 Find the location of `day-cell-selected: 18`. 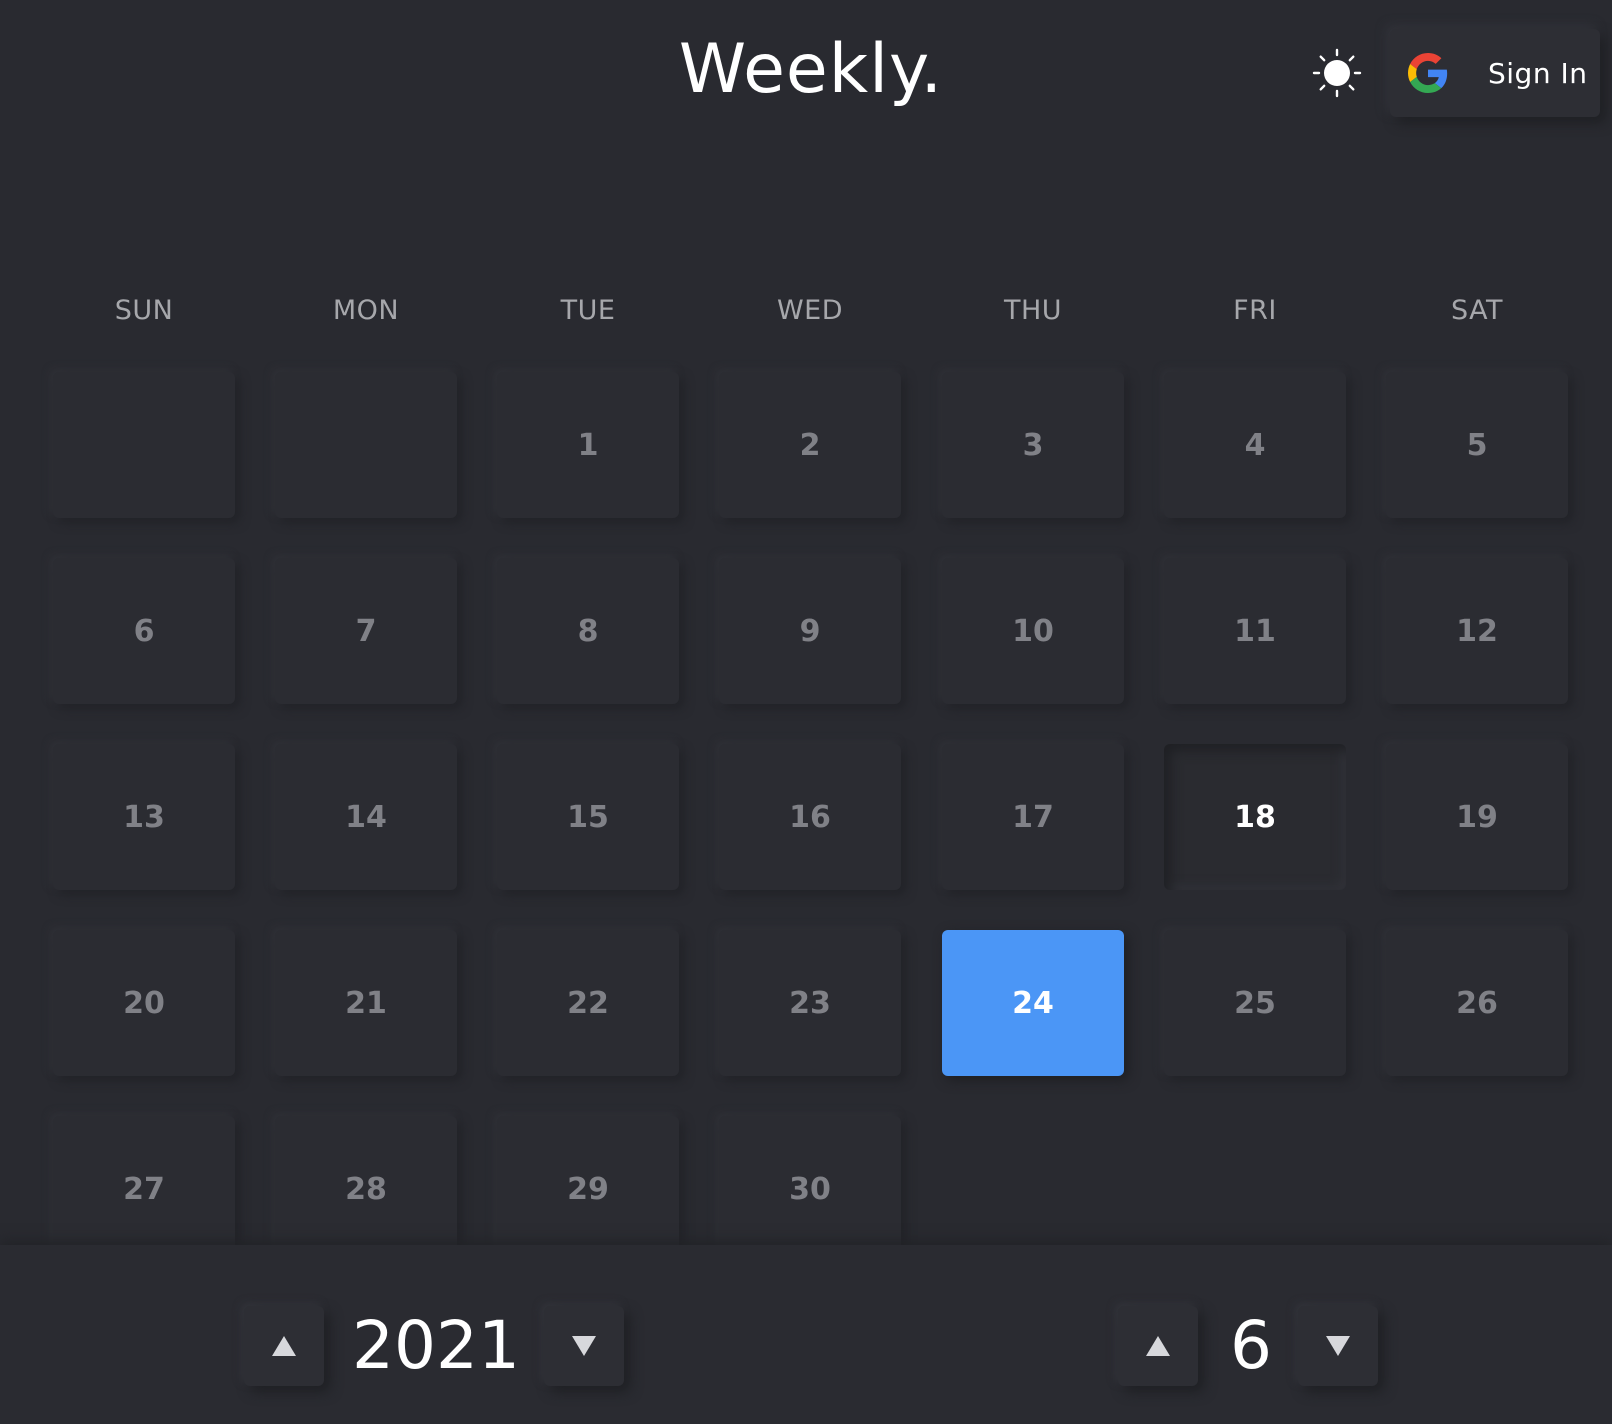

day-cell-selected: 18 is located at coordinates (1255, 817).